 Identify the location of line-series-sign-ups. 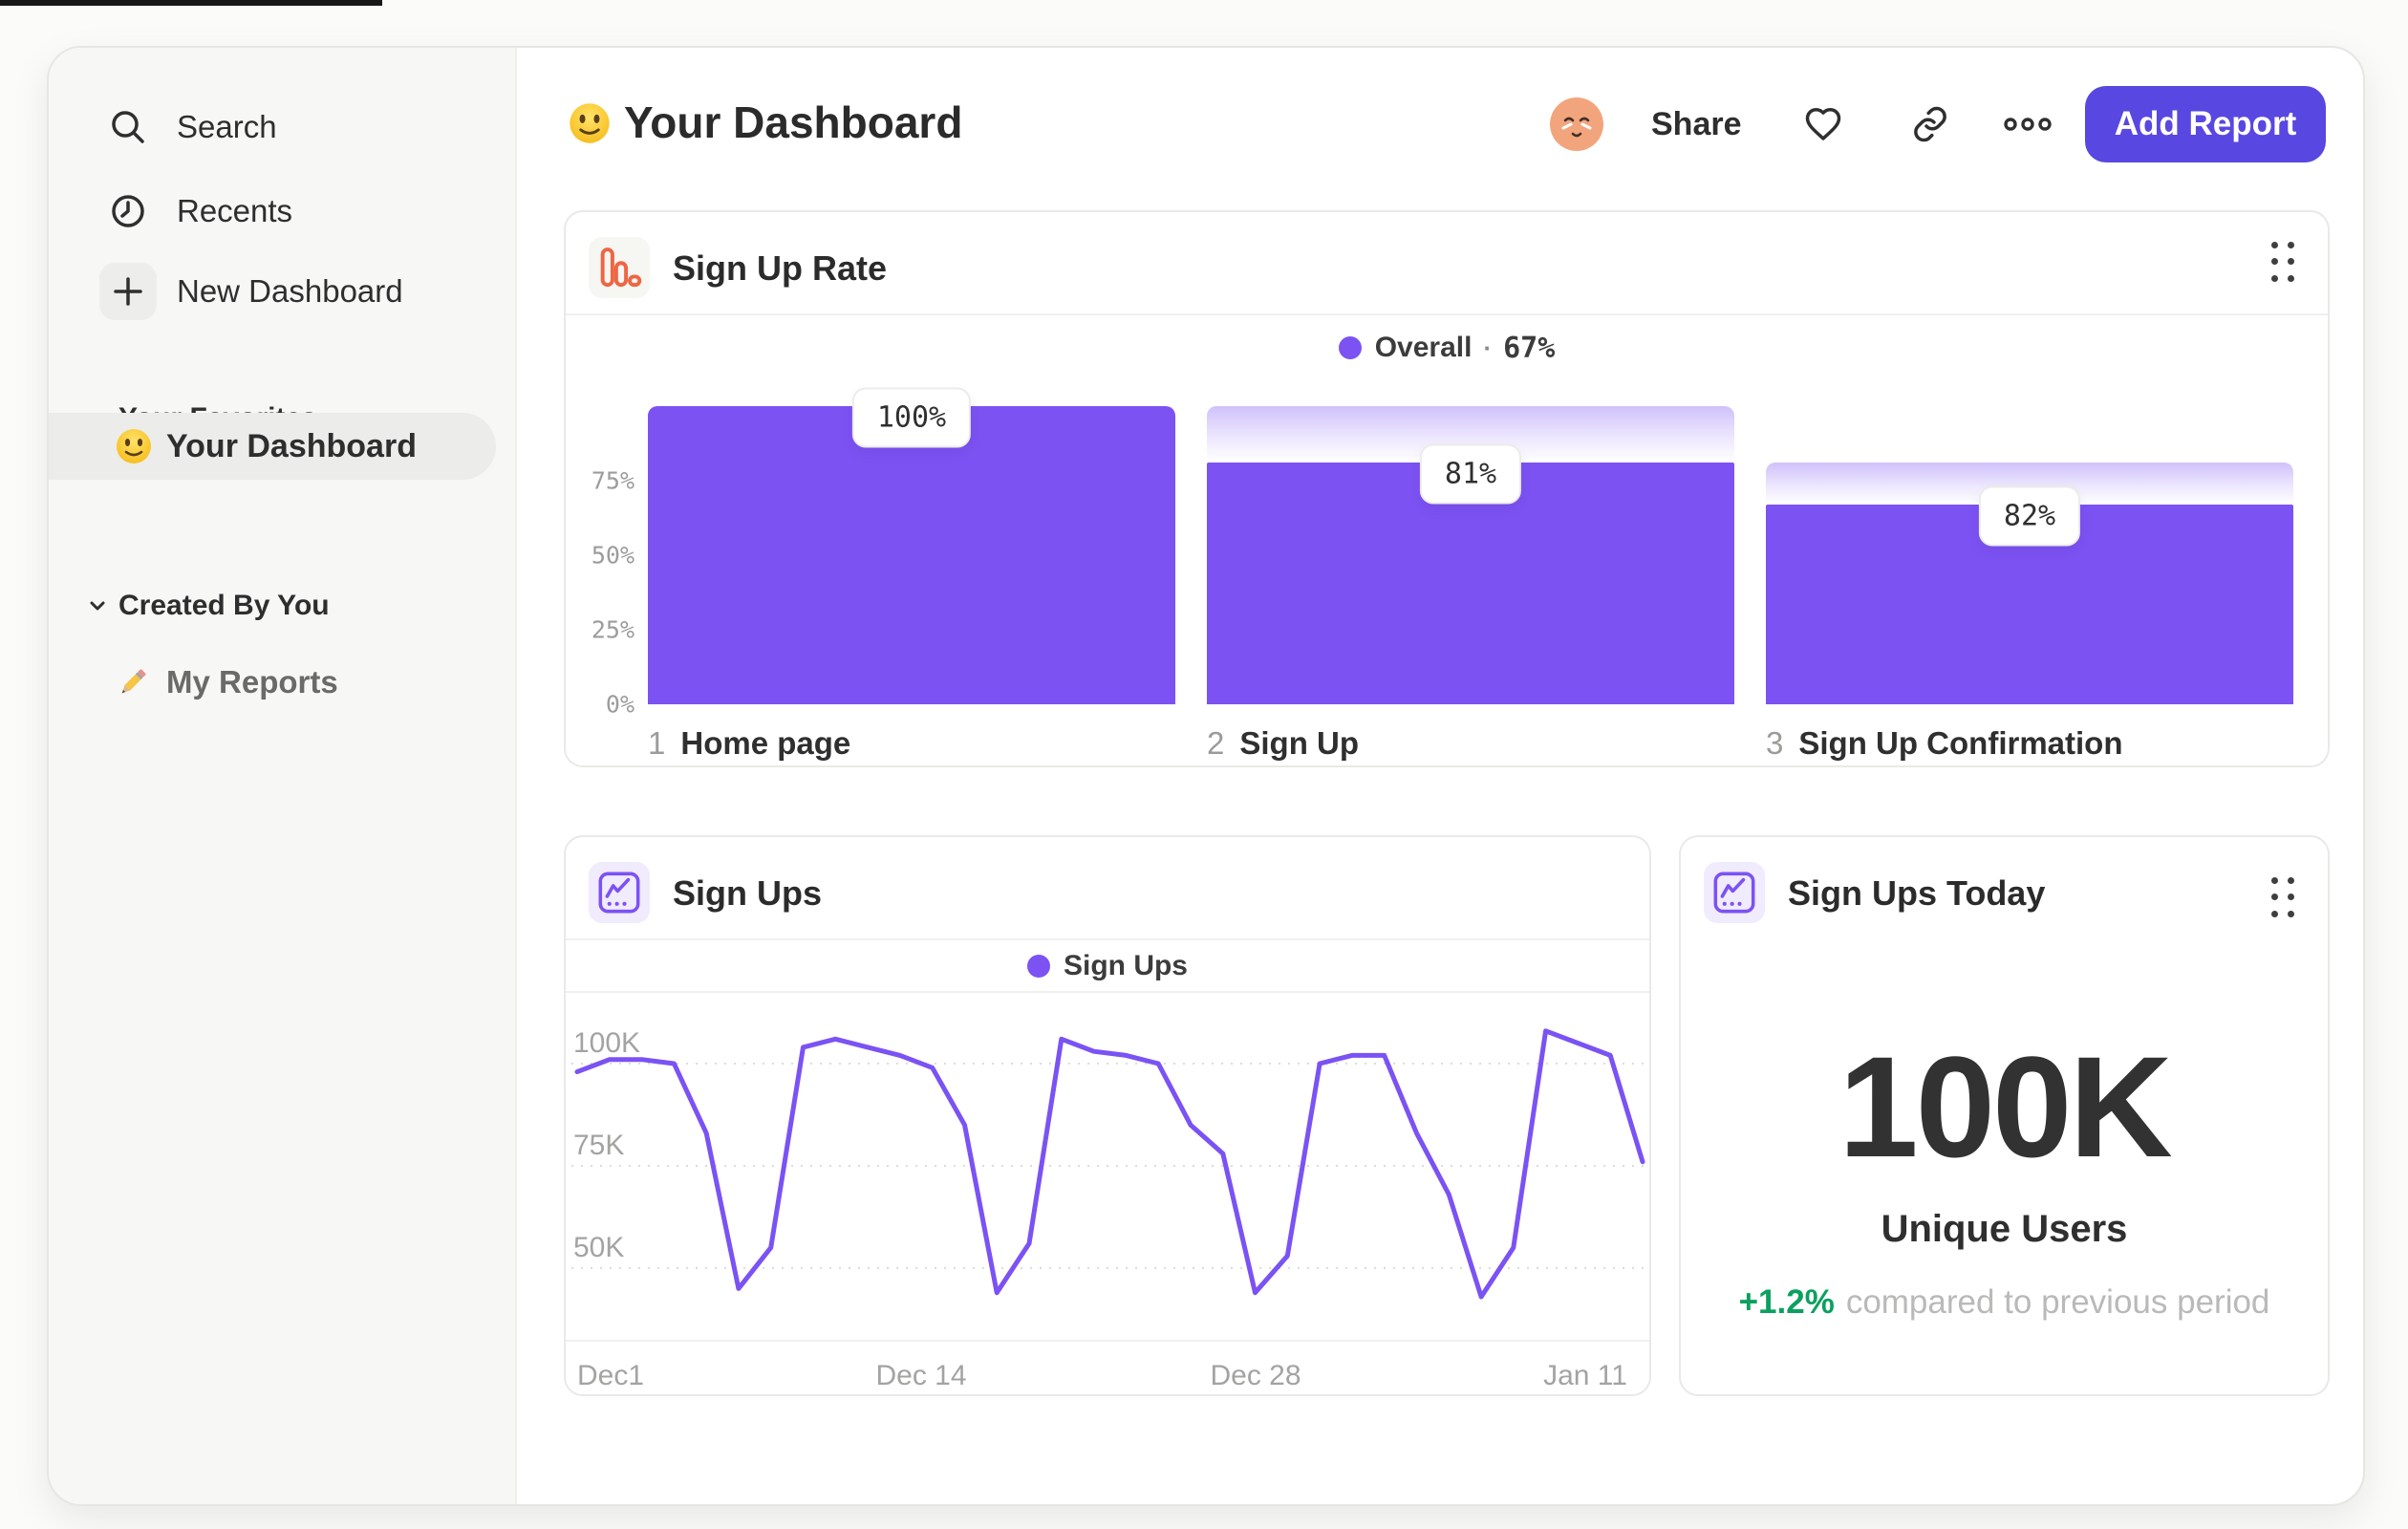
(1110, 1164).